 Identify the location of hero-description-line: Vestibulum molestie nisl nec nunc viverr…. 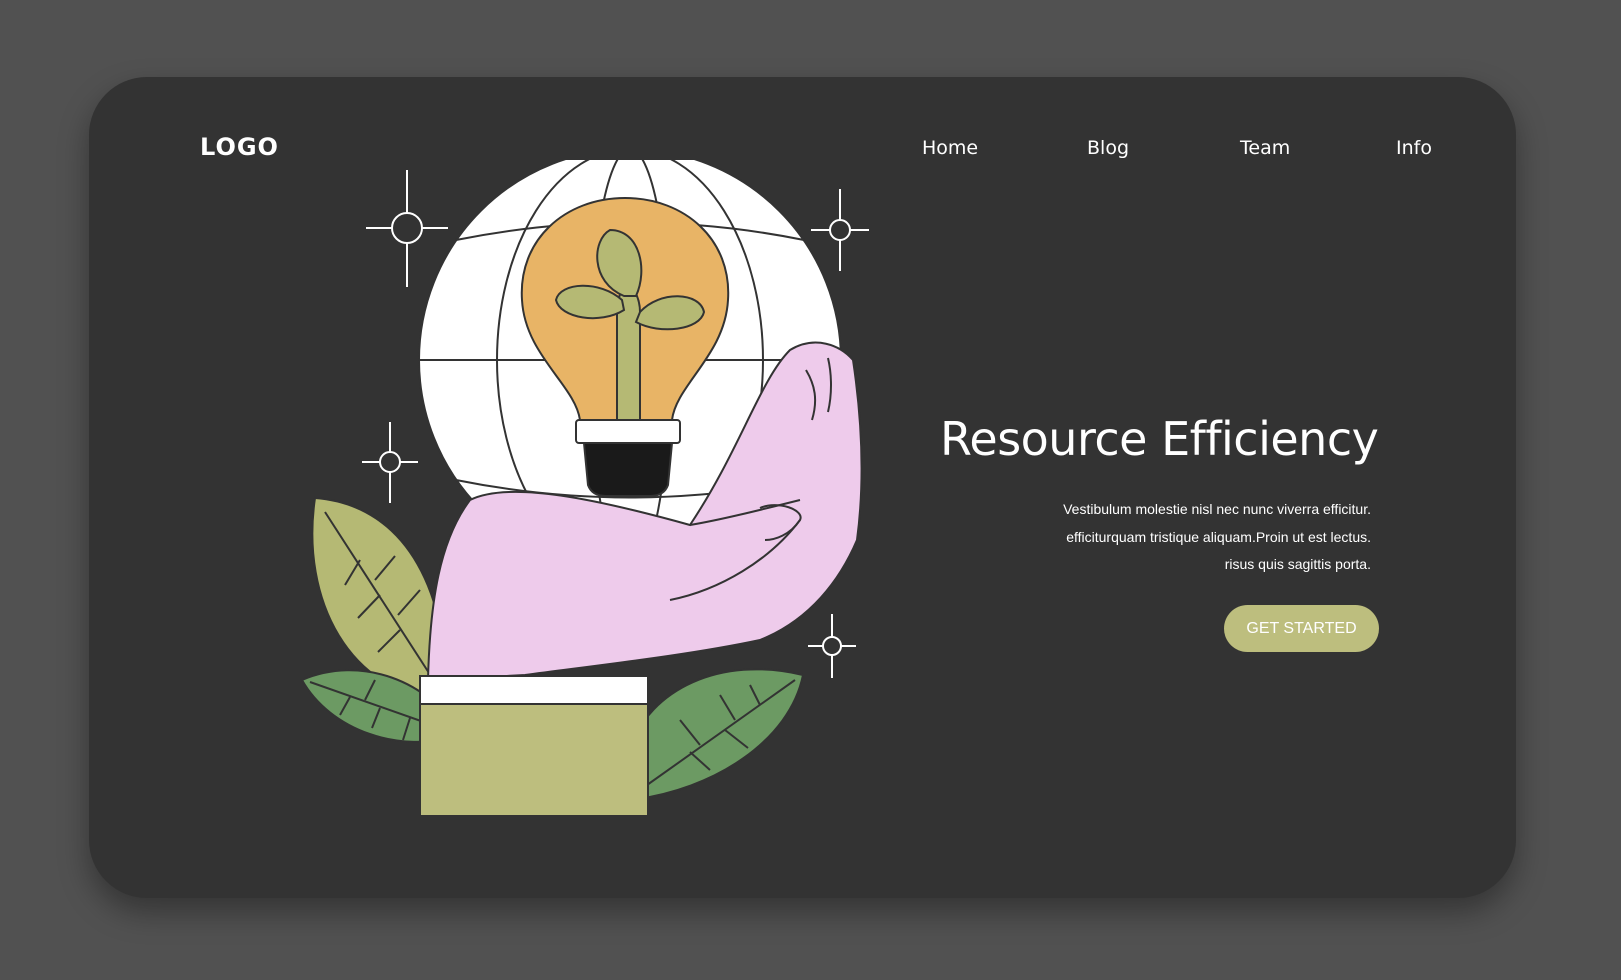
(1217, 509).